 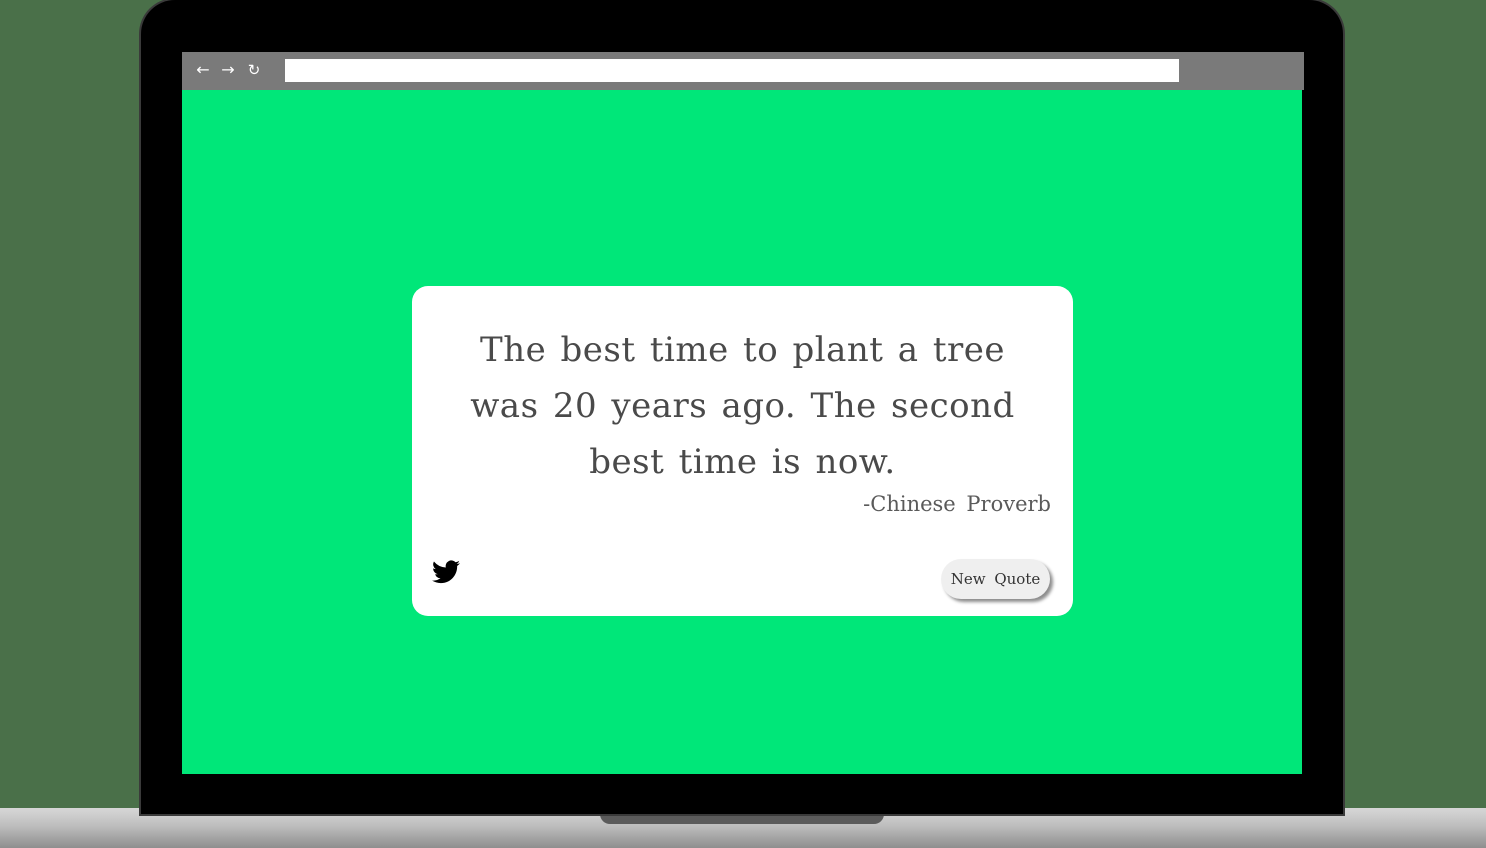 I want to click on twitter-icon, so click(x=446, y=572).